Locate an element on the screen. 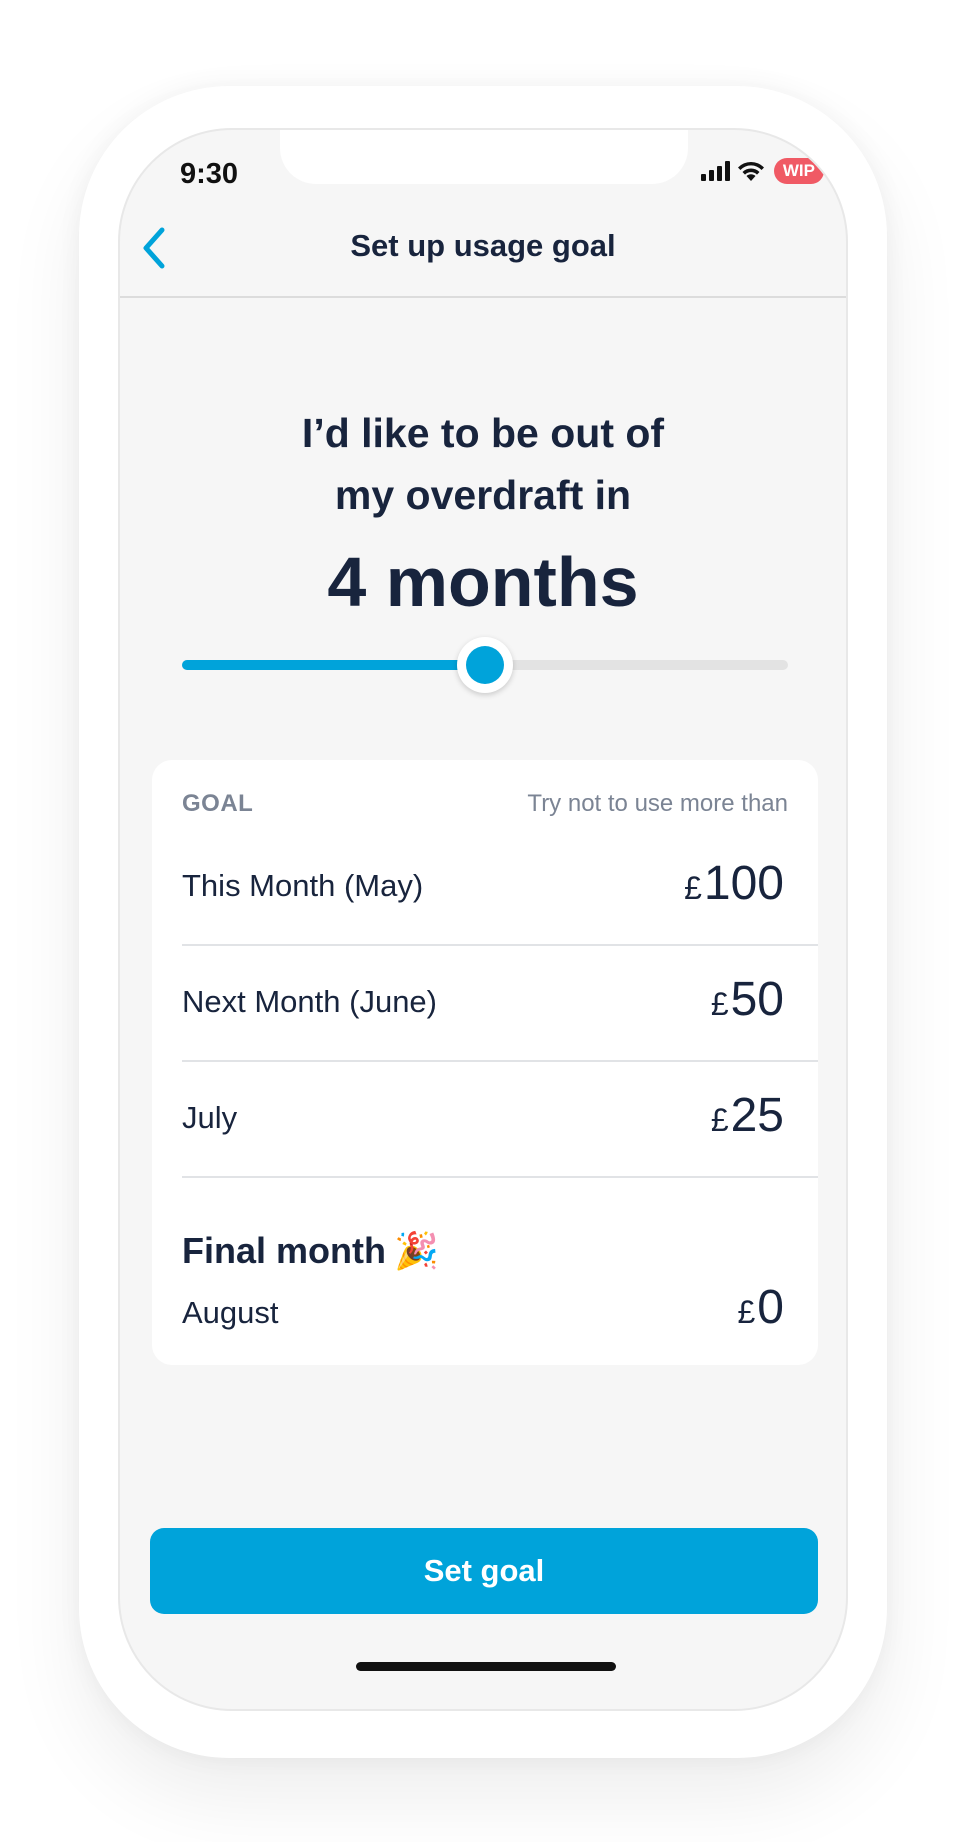 The width and height of the screenshot is (966, 1842). headline-line-1: I’d like to be out of is located at coordinates (483, 433).